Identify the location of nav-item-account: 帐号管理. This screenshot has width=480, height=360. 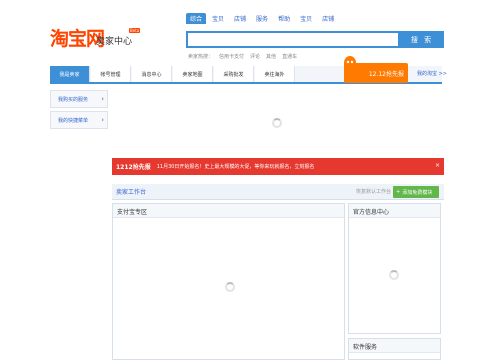
(111, 74).